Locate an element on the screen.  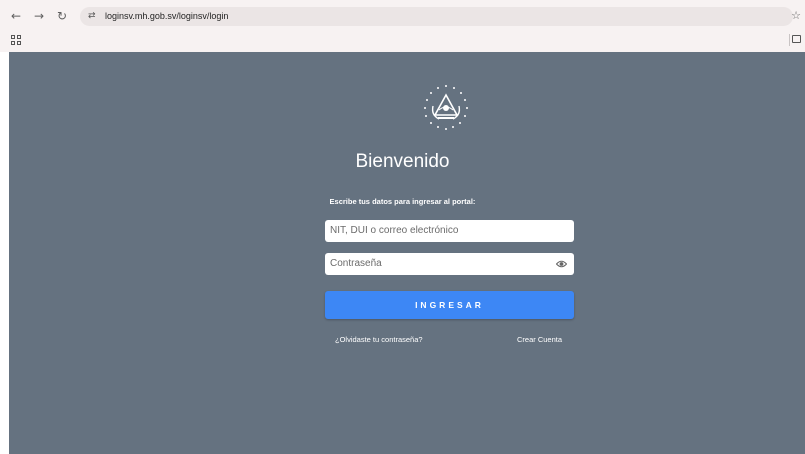
tune-icon: ⇄ is located at coordinates (94, 16).